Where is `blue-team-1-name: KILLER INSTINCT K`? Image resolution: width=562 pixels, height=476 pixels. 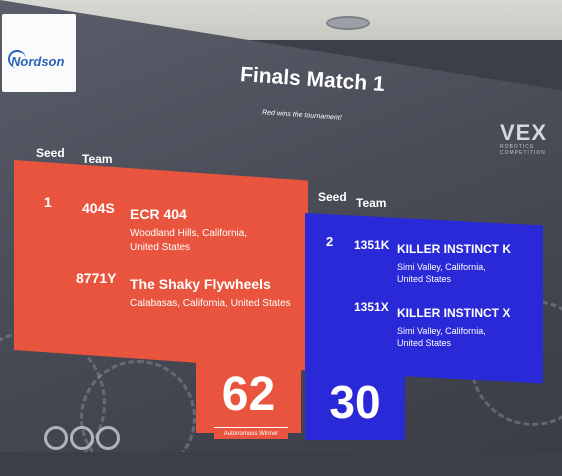
blue-team-1-name: KILLER INSTINCT K is located at coordinates (454, 249).